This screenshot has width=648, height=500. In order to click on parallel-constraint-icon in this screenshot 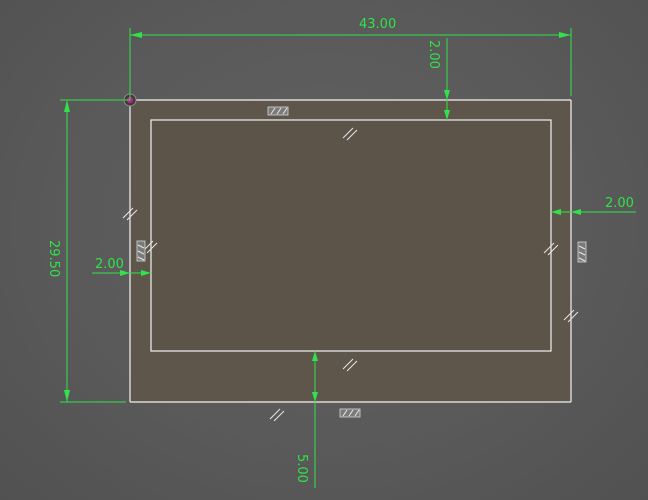, I will do `click(277, 415)`.